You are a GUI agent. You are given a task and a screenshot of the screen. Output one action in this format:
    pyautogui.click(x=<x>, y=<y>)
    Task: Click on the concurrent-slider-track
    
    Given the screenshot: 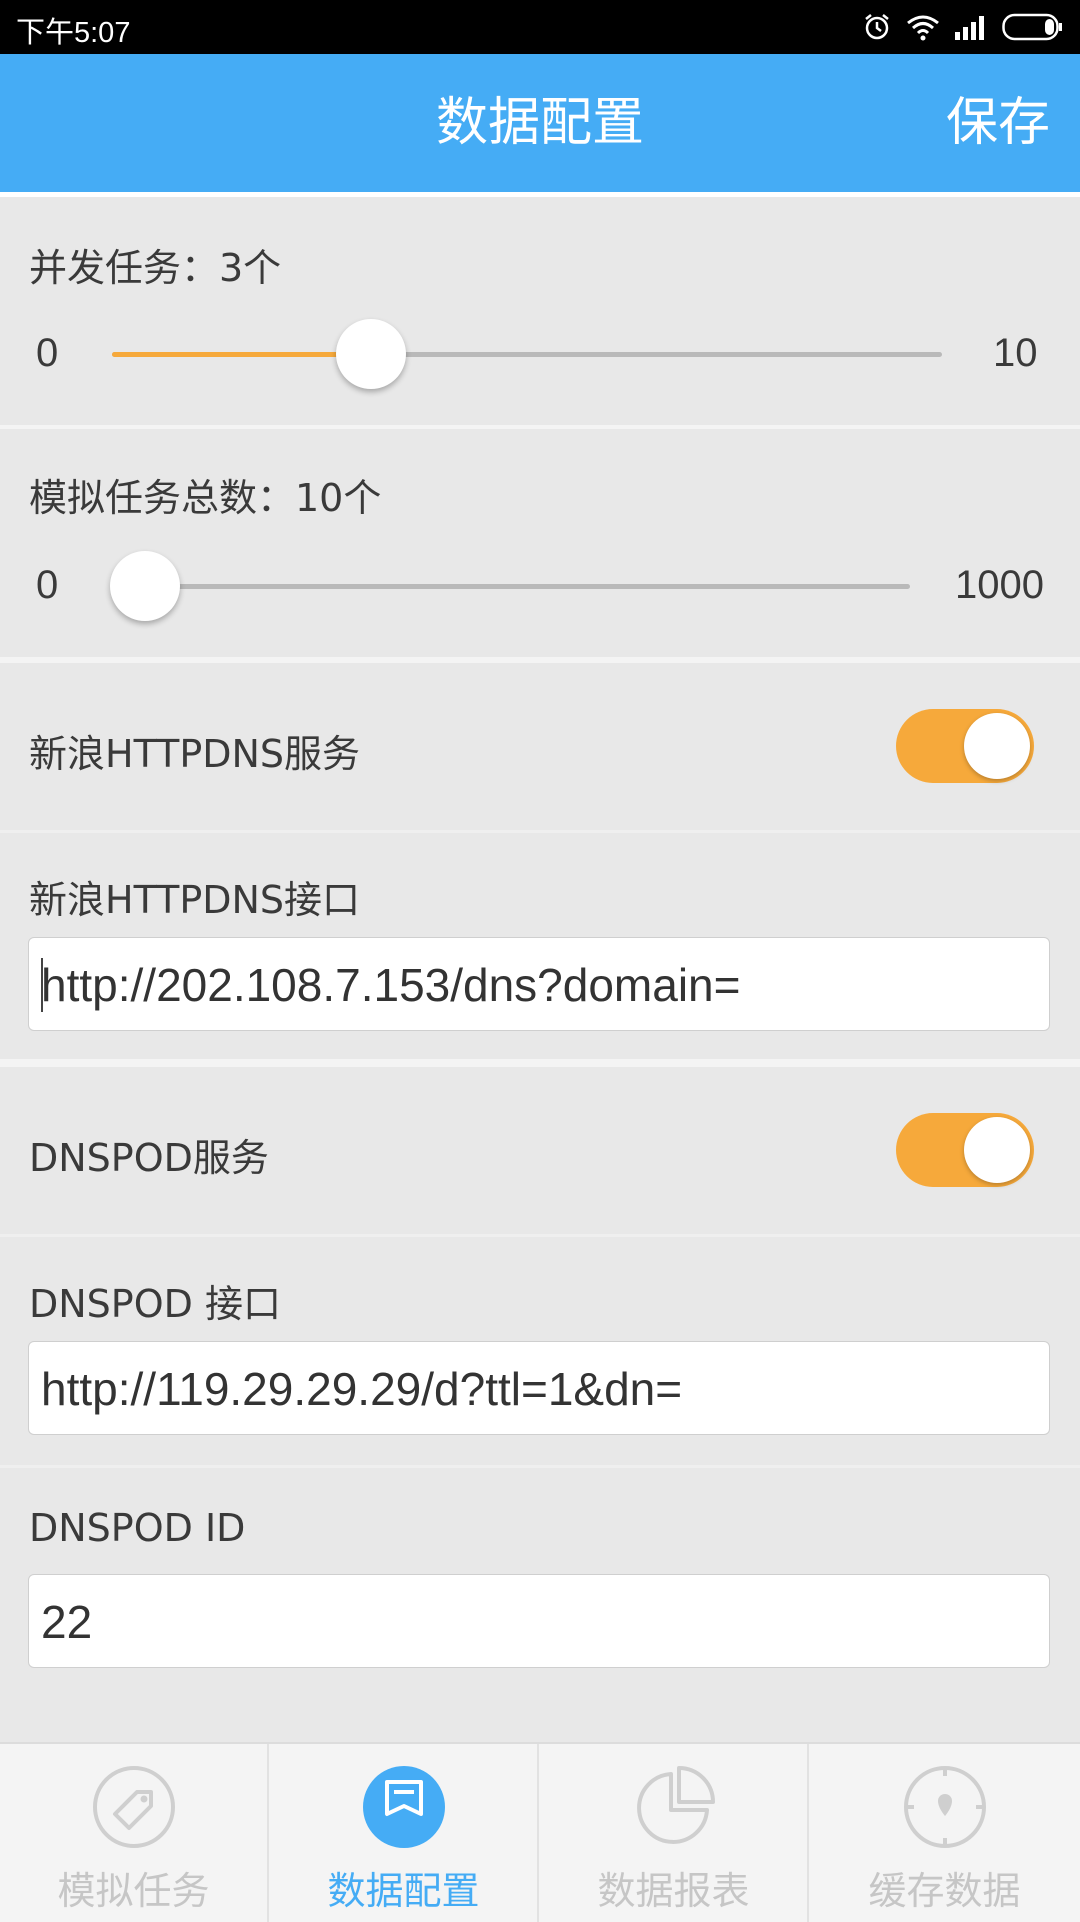 What is the action you would take?
    pyautogui.click(x=527, y=354)
    